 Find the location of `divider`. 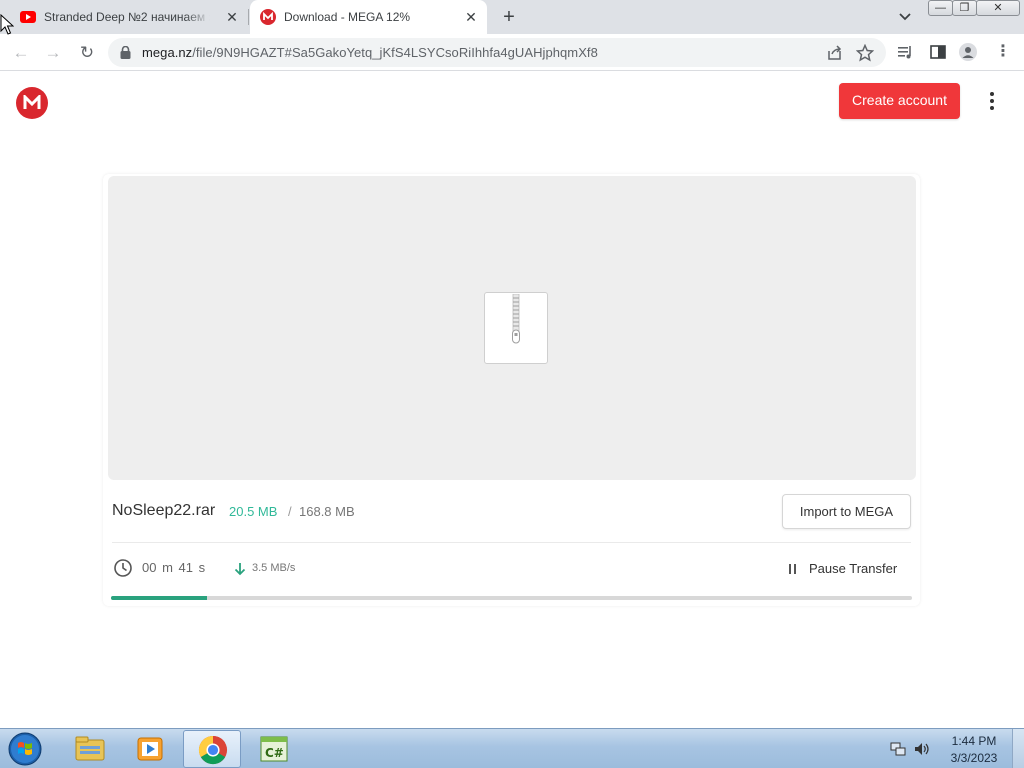

divider is located at coordinates (511, 542).